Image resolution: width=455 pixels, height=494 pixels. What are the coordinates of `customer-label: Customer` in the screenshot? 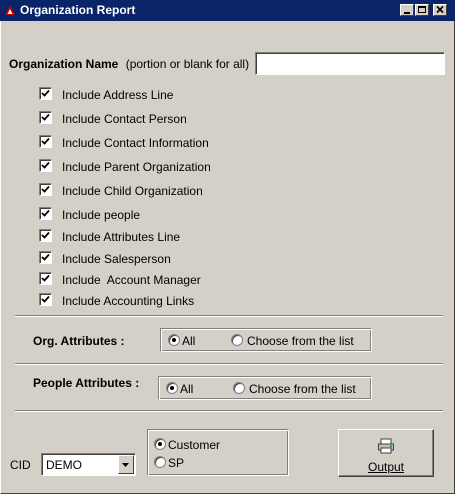 It's located at (194, 445).